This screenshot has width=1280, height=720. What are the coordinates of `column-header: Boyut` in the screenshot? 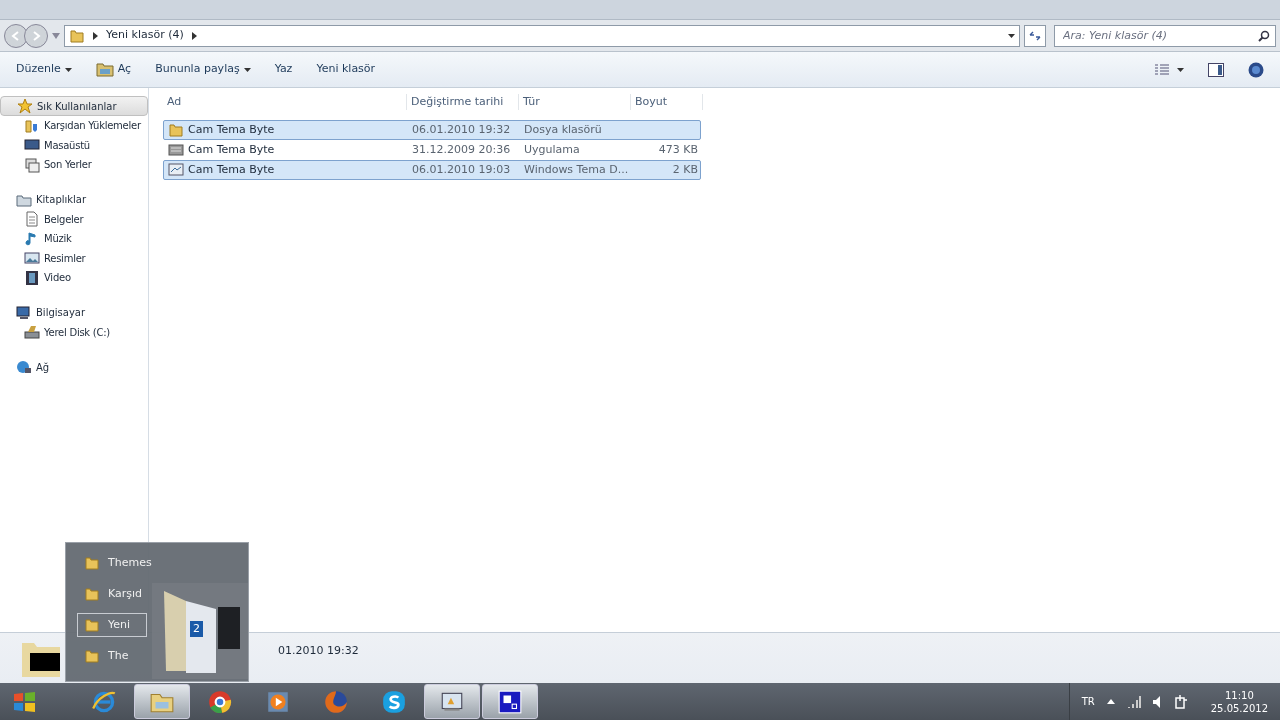 It's located at (667, 102).